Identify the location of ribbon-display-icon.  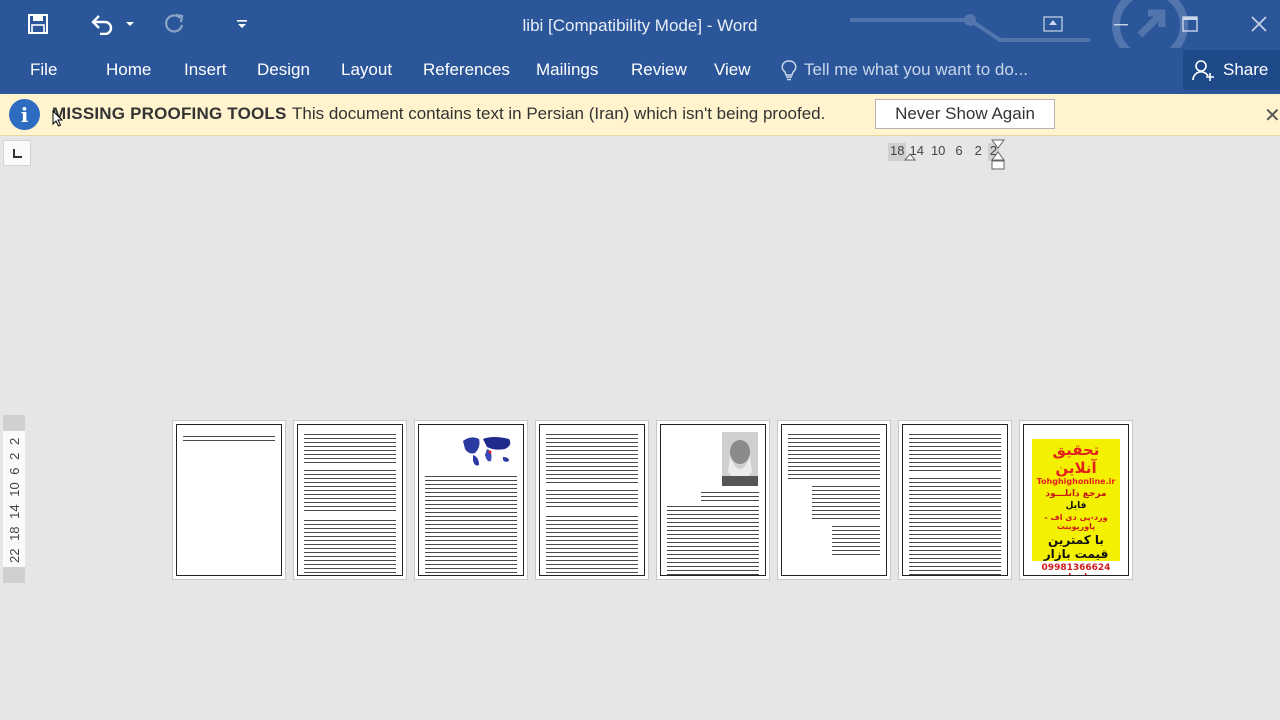
(1053, 24).